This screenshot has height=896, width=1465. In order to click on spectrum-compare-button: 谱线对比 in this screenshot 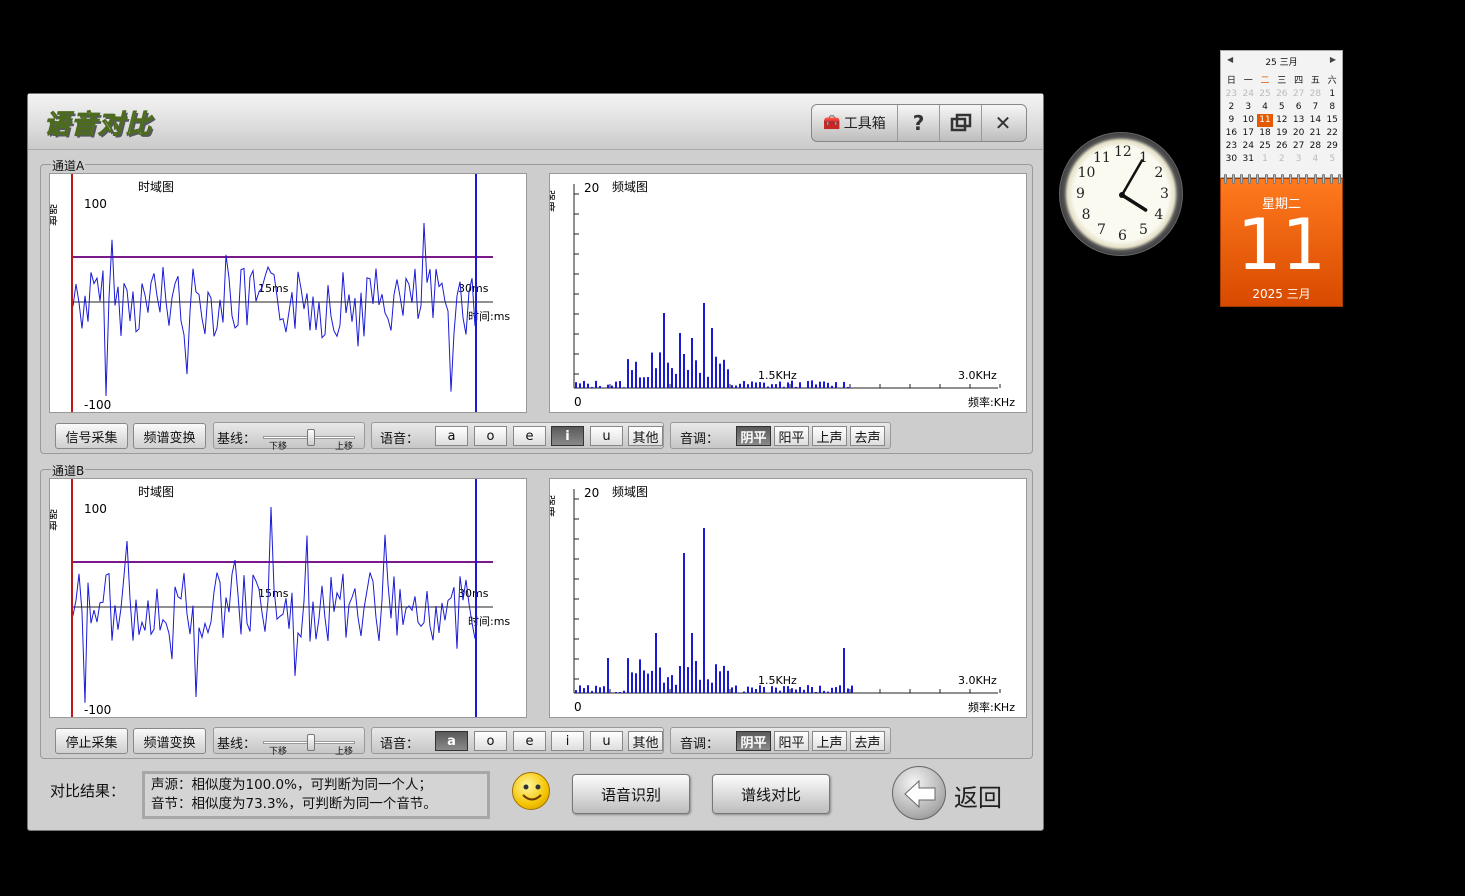, I will do `click(771, 794)`.